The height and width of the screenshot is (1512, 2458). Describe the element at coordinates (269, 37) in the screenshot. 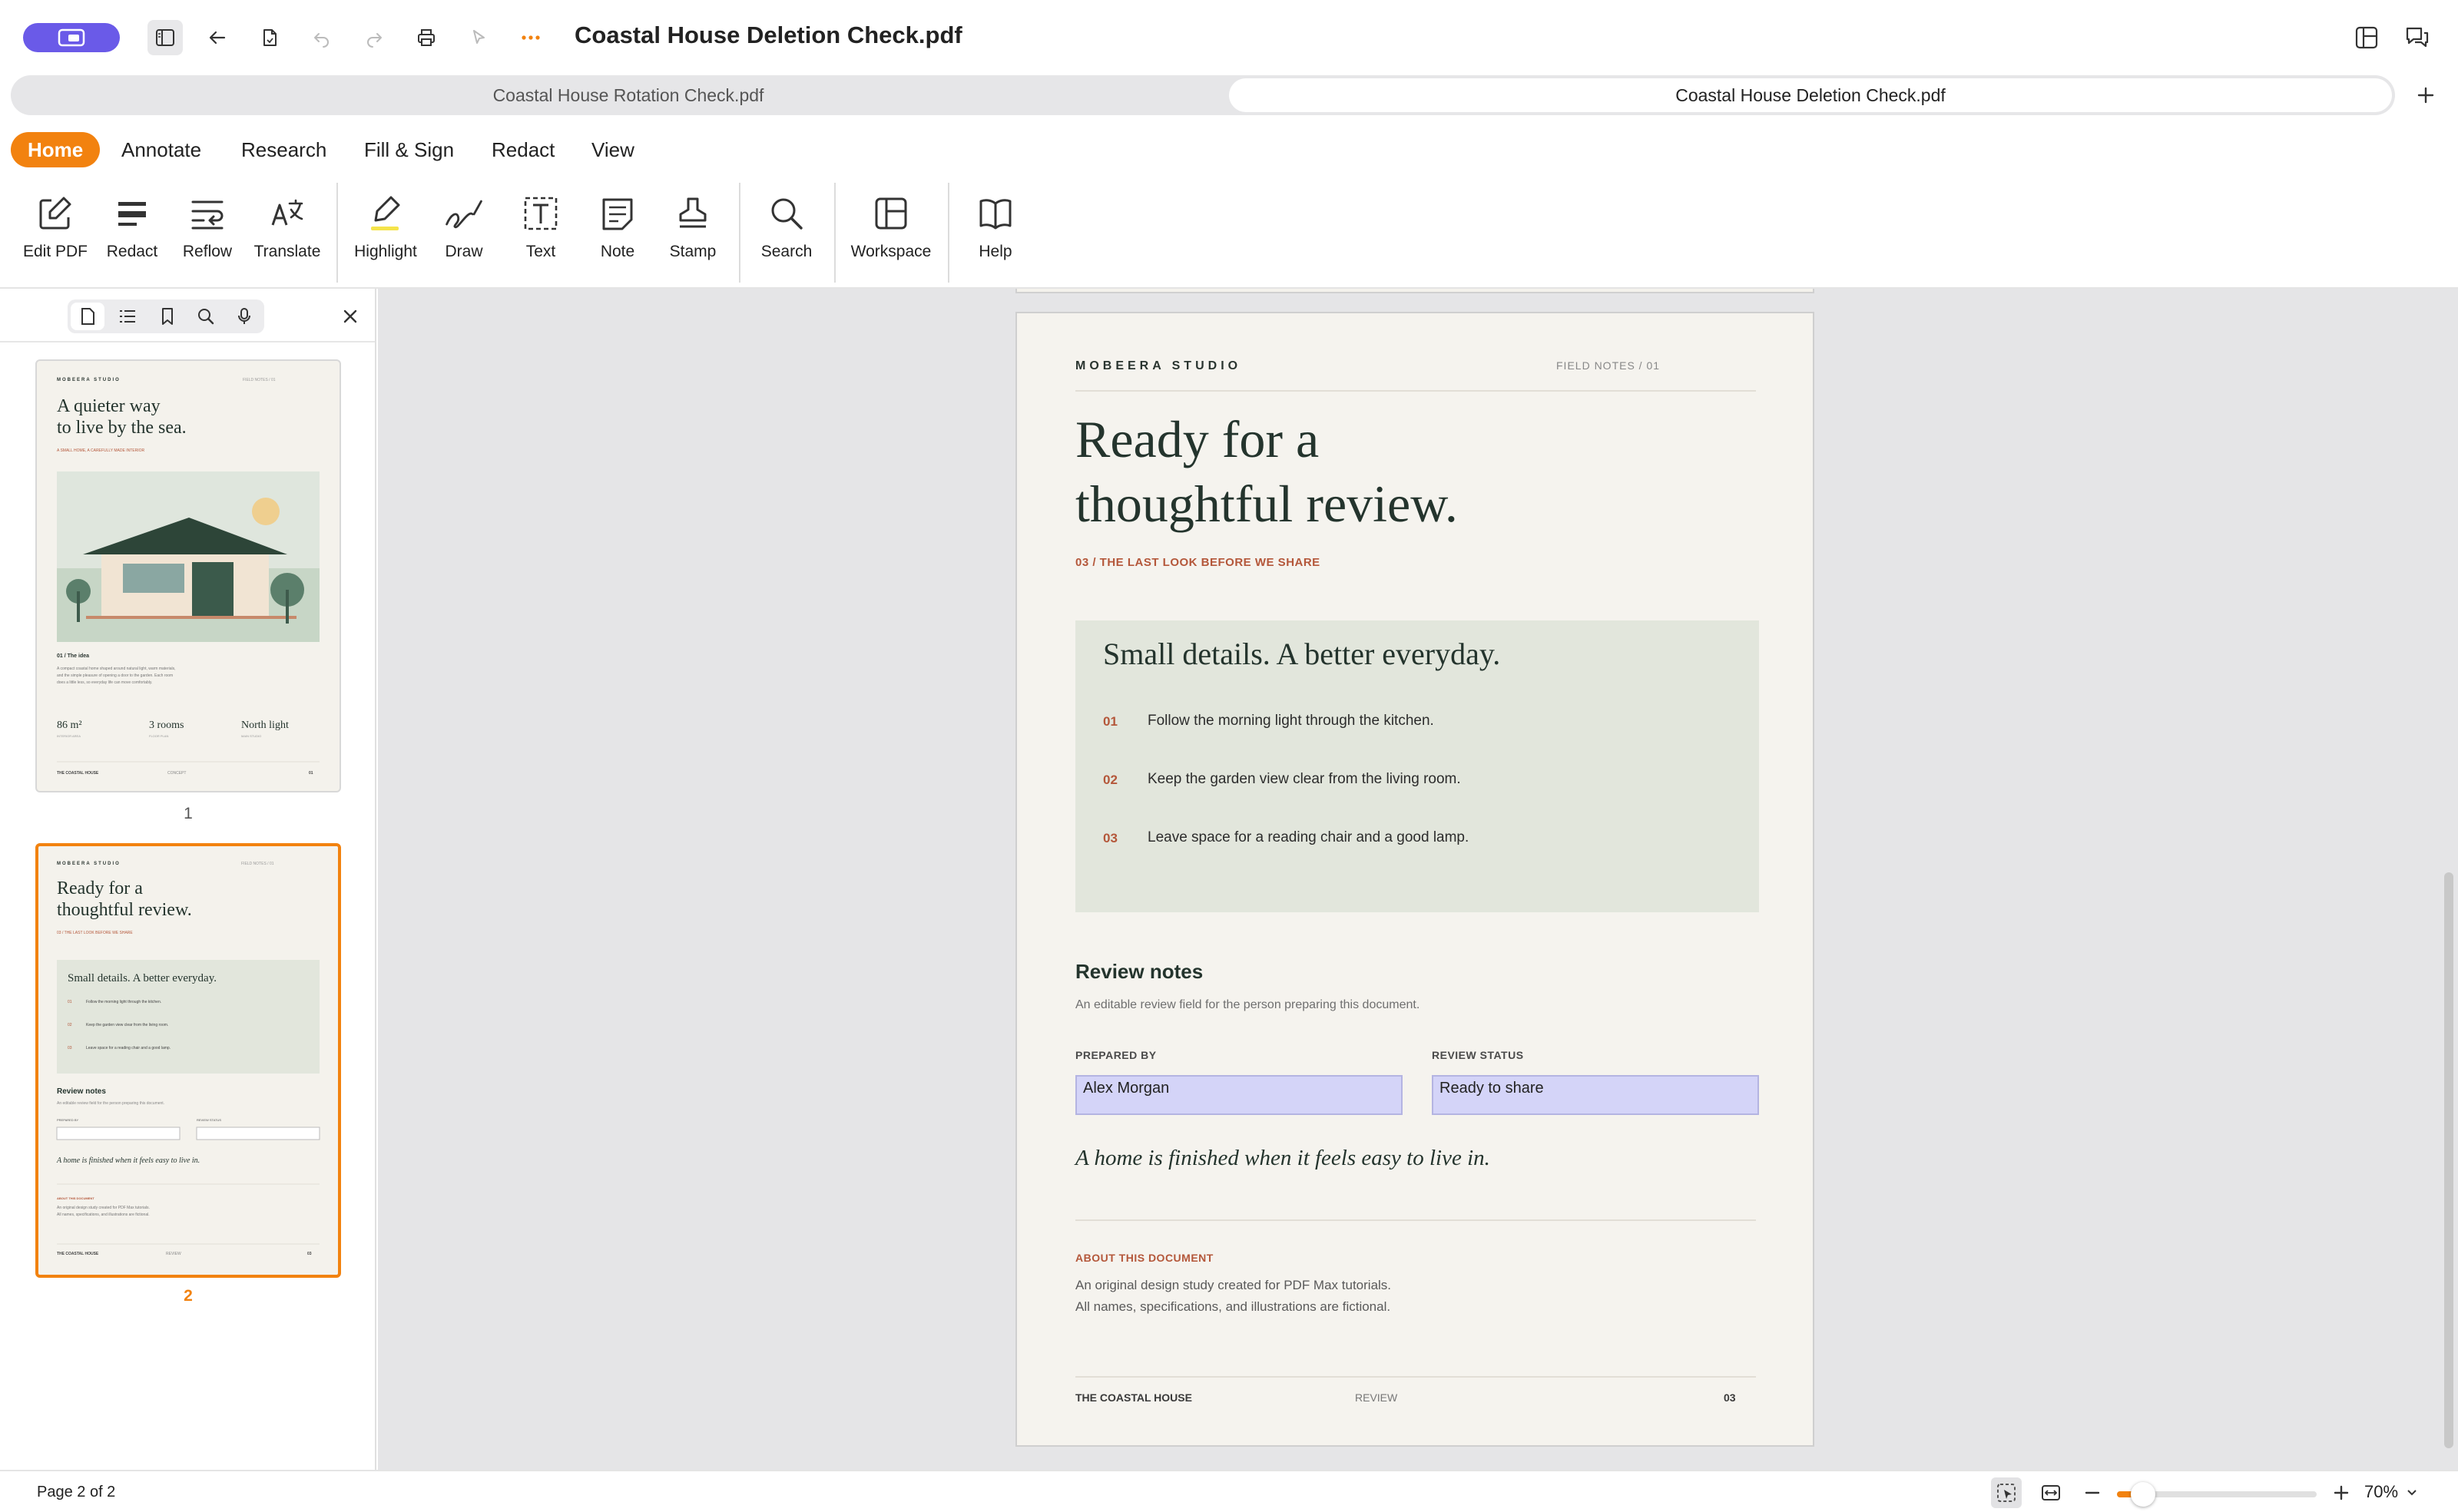

I see `save-button` at that location.